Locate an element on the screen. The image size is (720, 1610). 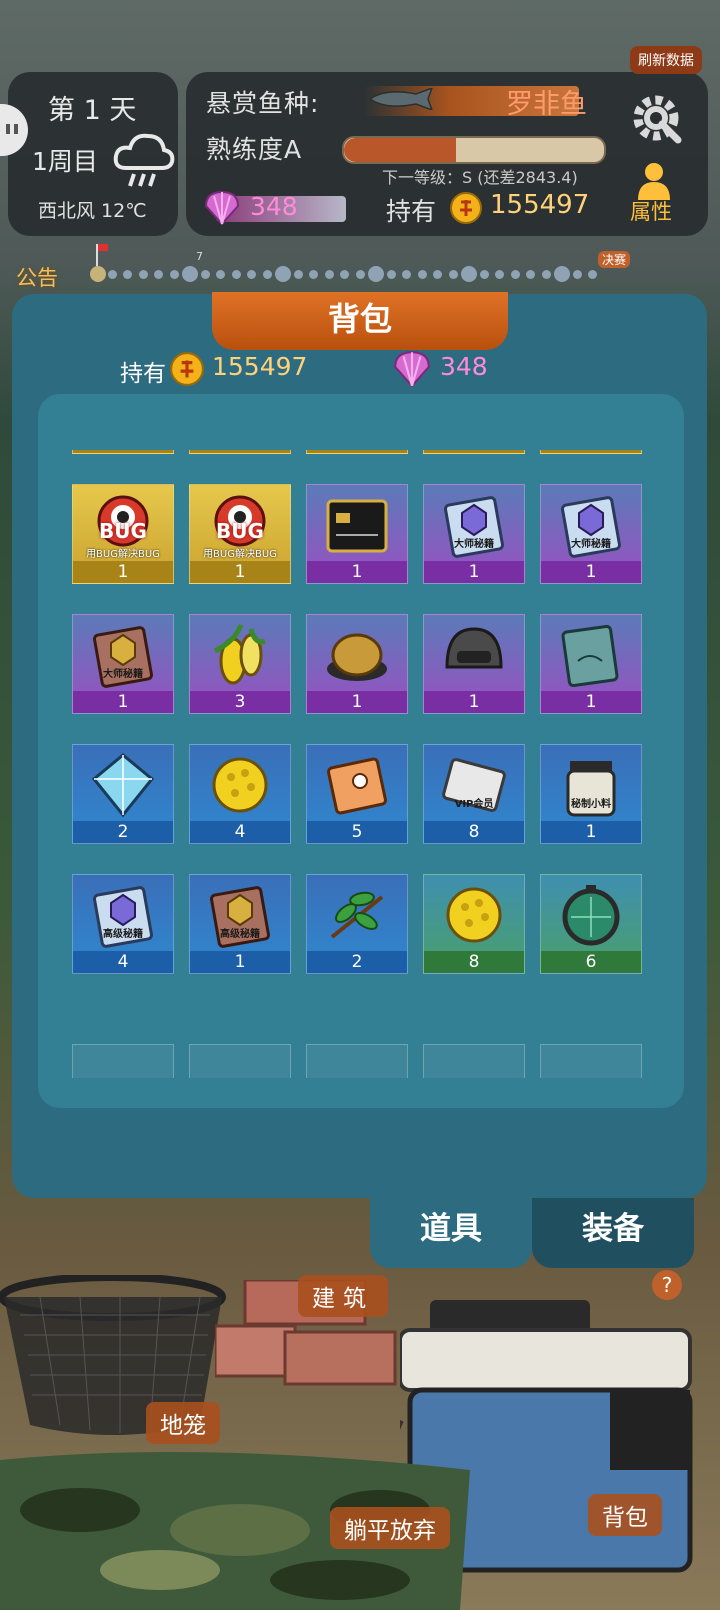
diamond-icon is located at coordinates (123, 785).